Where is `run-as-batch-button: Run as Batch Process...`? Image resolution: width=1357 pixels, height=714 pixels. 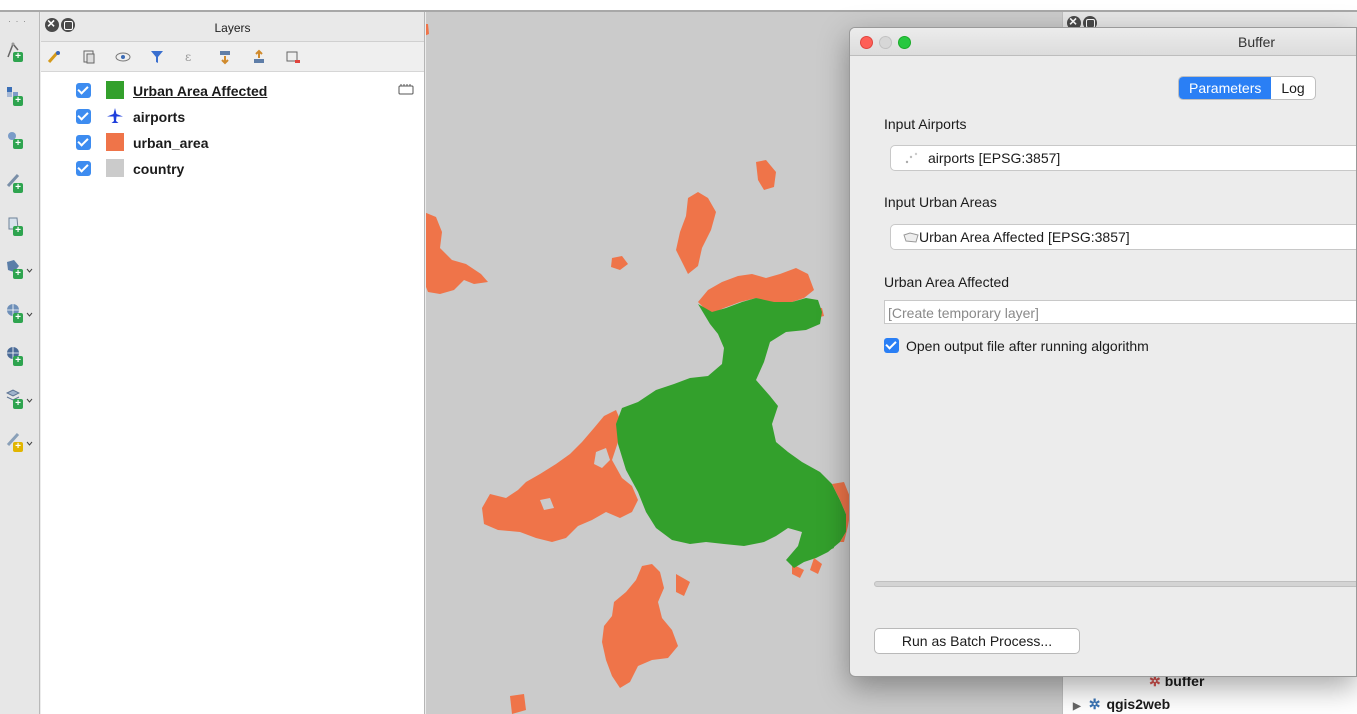 run-as-batch-button: Run as Batch Process... is located at coordinates (977, 641).